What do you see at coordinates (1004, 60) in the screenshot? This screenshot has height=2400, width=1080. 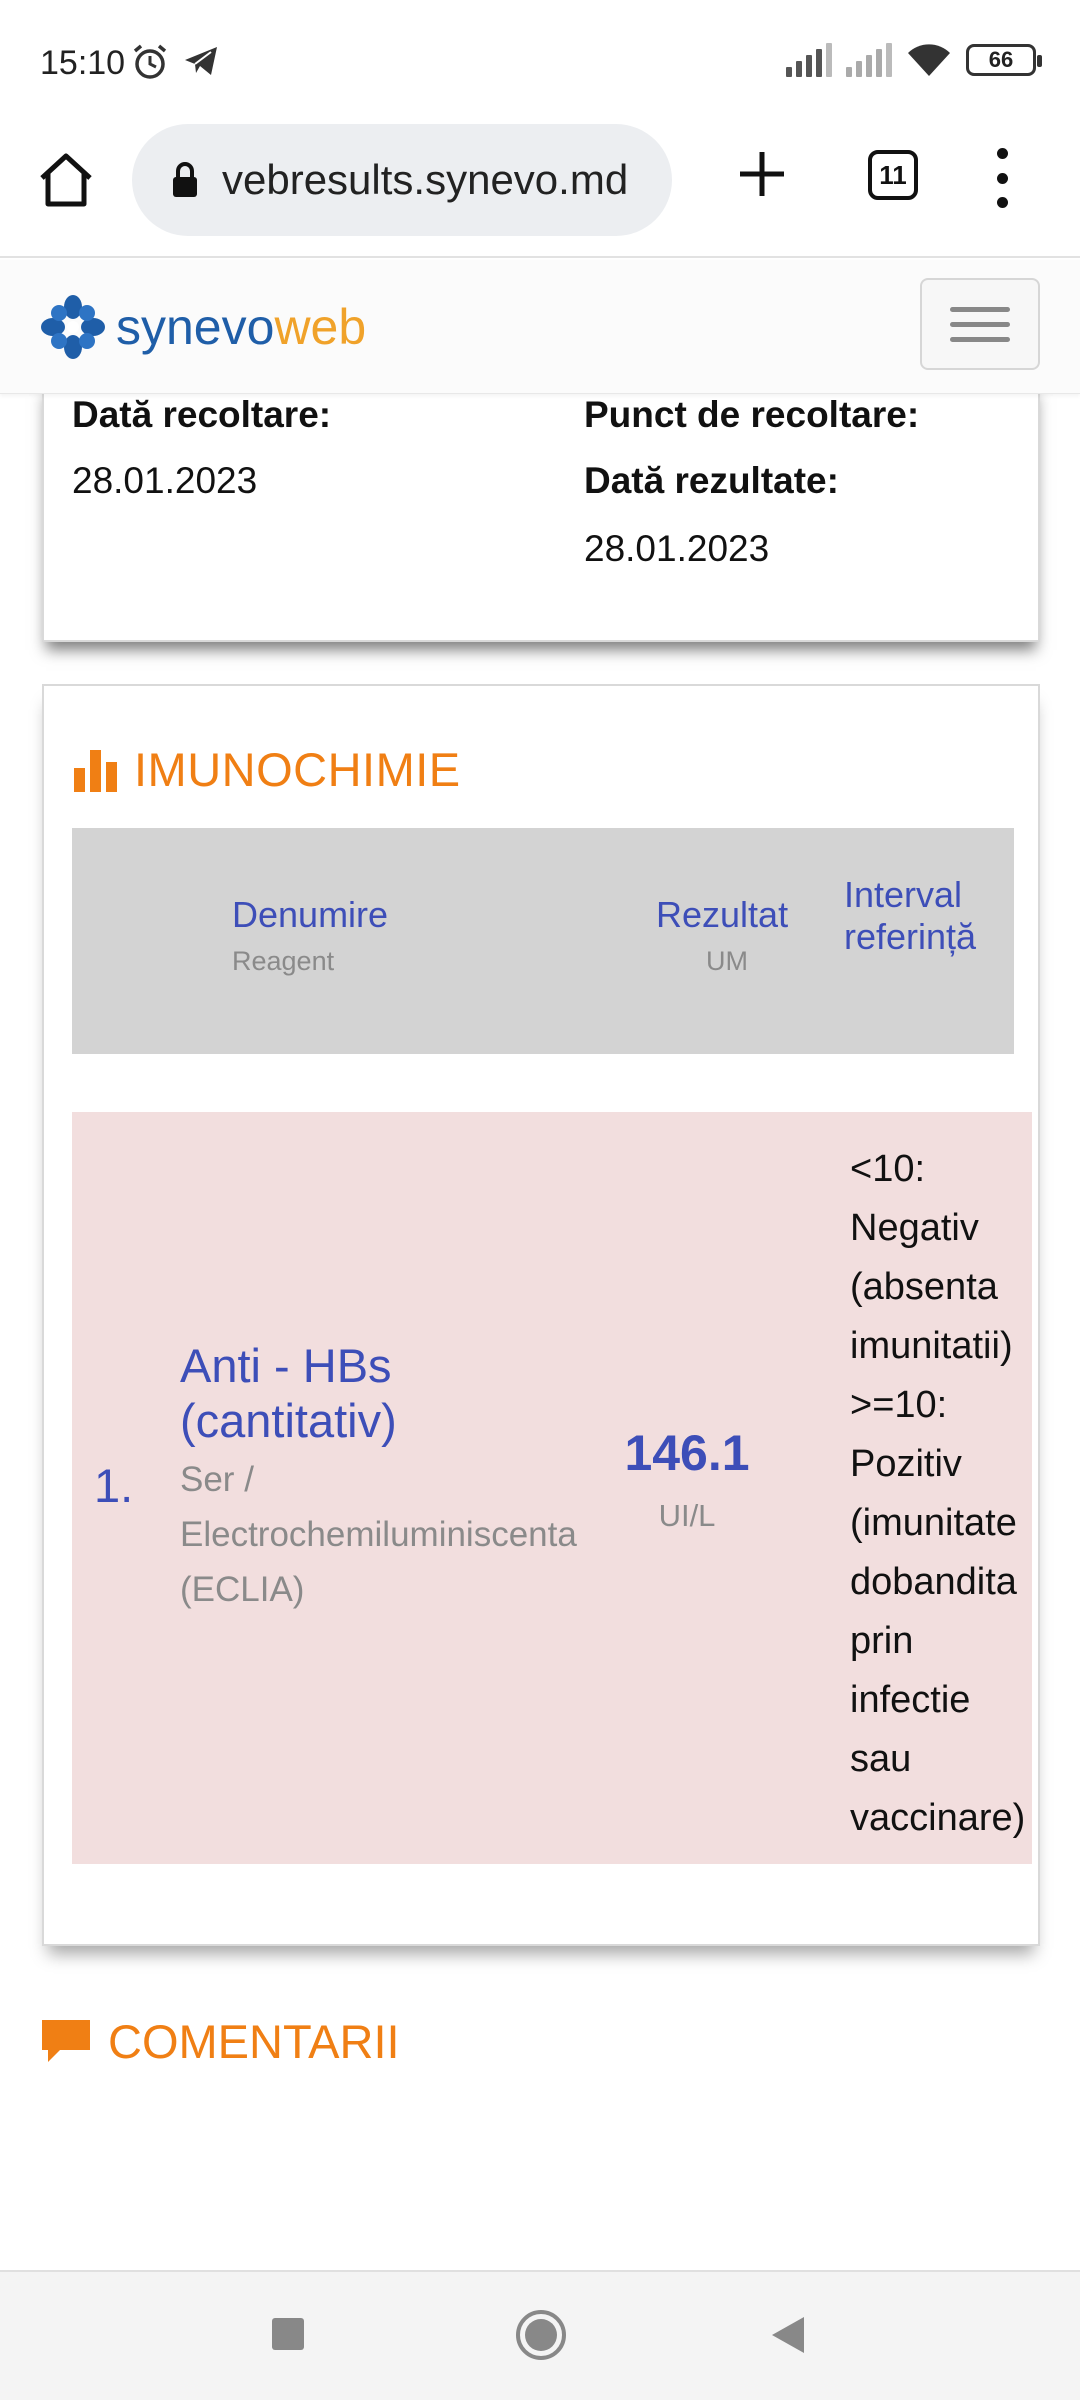 I see `battery-icon: 66` at bounding box center [1004, 60].